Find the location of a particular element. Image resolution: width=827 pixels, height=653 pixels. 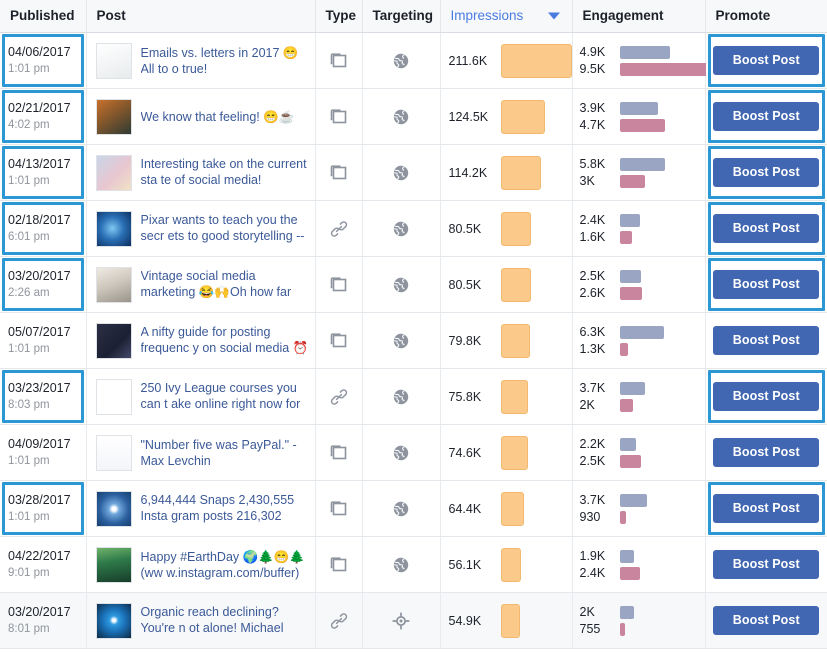

column-header-post: Post is located at coordinates (201, 16).